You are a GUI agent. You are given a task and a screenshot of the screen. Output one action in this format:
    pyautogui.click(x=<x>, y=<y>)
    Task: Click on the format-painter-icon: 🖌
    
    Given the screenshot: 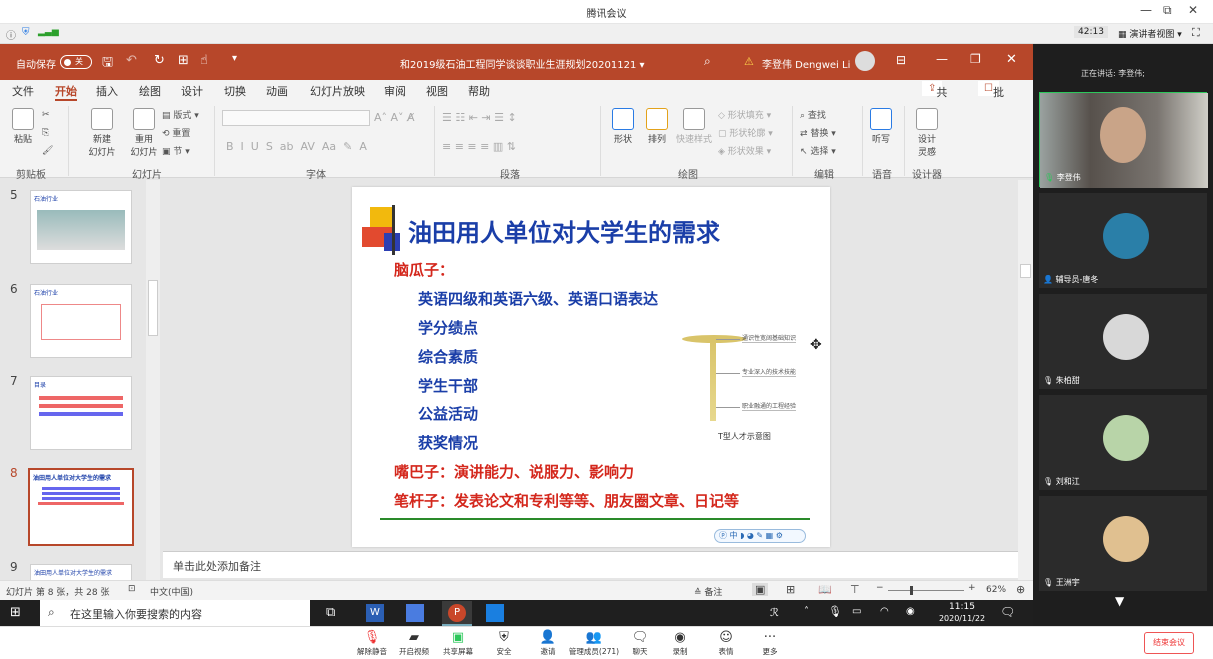 What is the action you would take?
    pyautogui.click(x=47, y=151)
    